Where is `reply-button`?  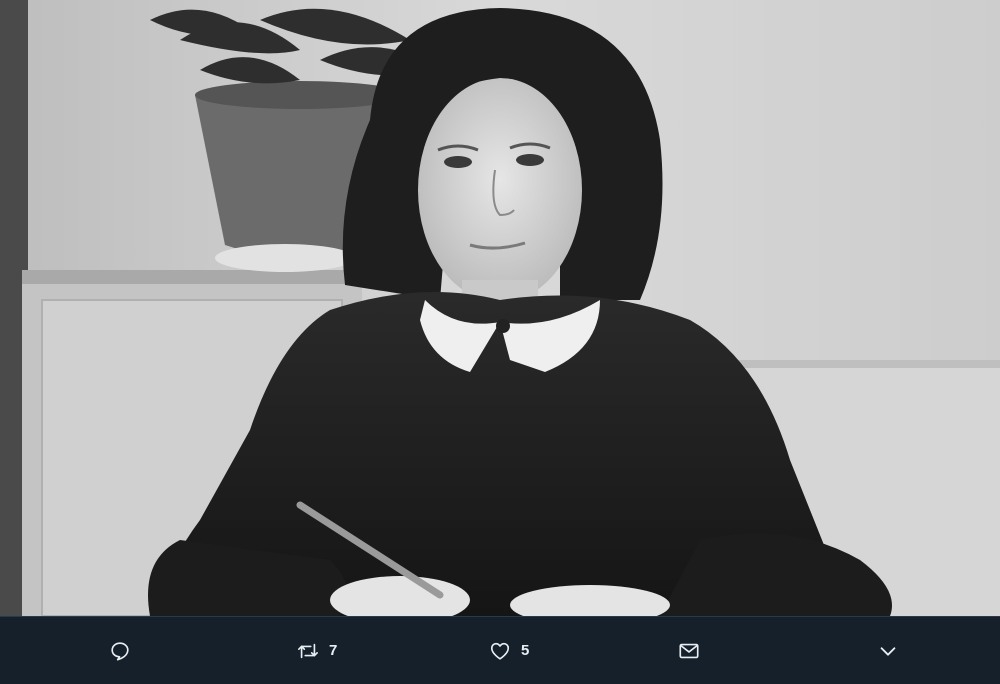
reply-button is located at coordinates (120, 650).